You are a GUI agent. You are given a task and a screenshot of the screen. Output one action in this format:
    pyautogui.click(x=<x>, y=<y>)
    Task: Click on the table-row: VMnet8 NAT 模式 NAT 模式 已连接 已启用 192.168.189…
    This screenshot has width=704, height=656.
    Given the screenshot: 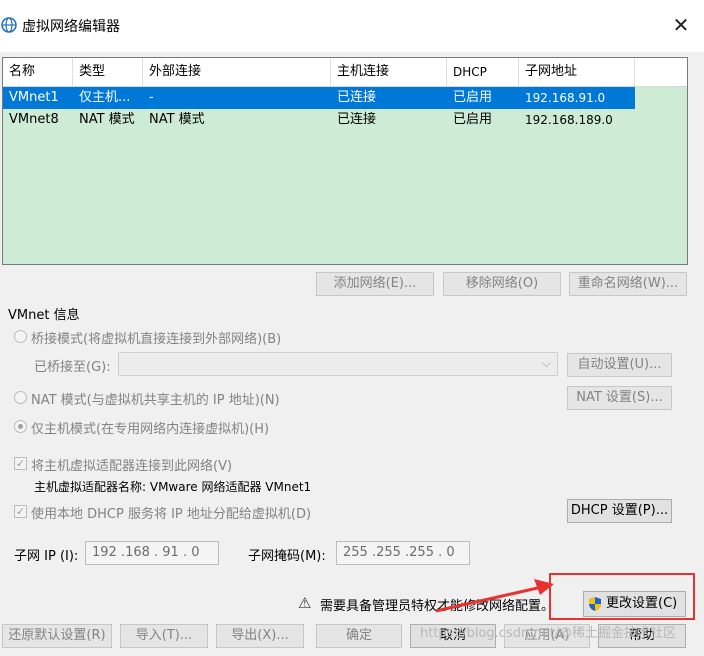 What is the action you would take?
    pyautogui.click(x=319, y=120)
    